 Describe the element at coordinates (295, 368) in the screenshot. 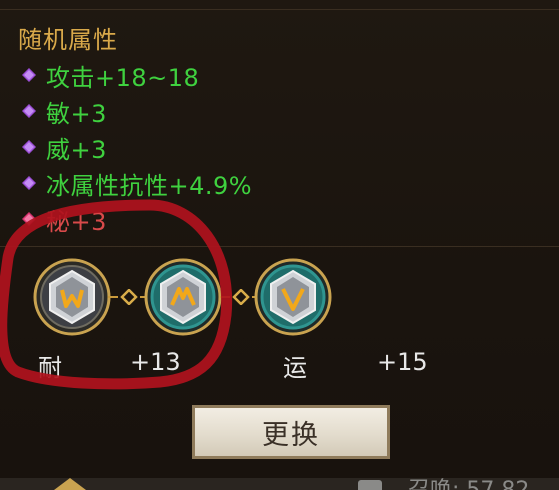

I see `stat-name: 运` at that location.